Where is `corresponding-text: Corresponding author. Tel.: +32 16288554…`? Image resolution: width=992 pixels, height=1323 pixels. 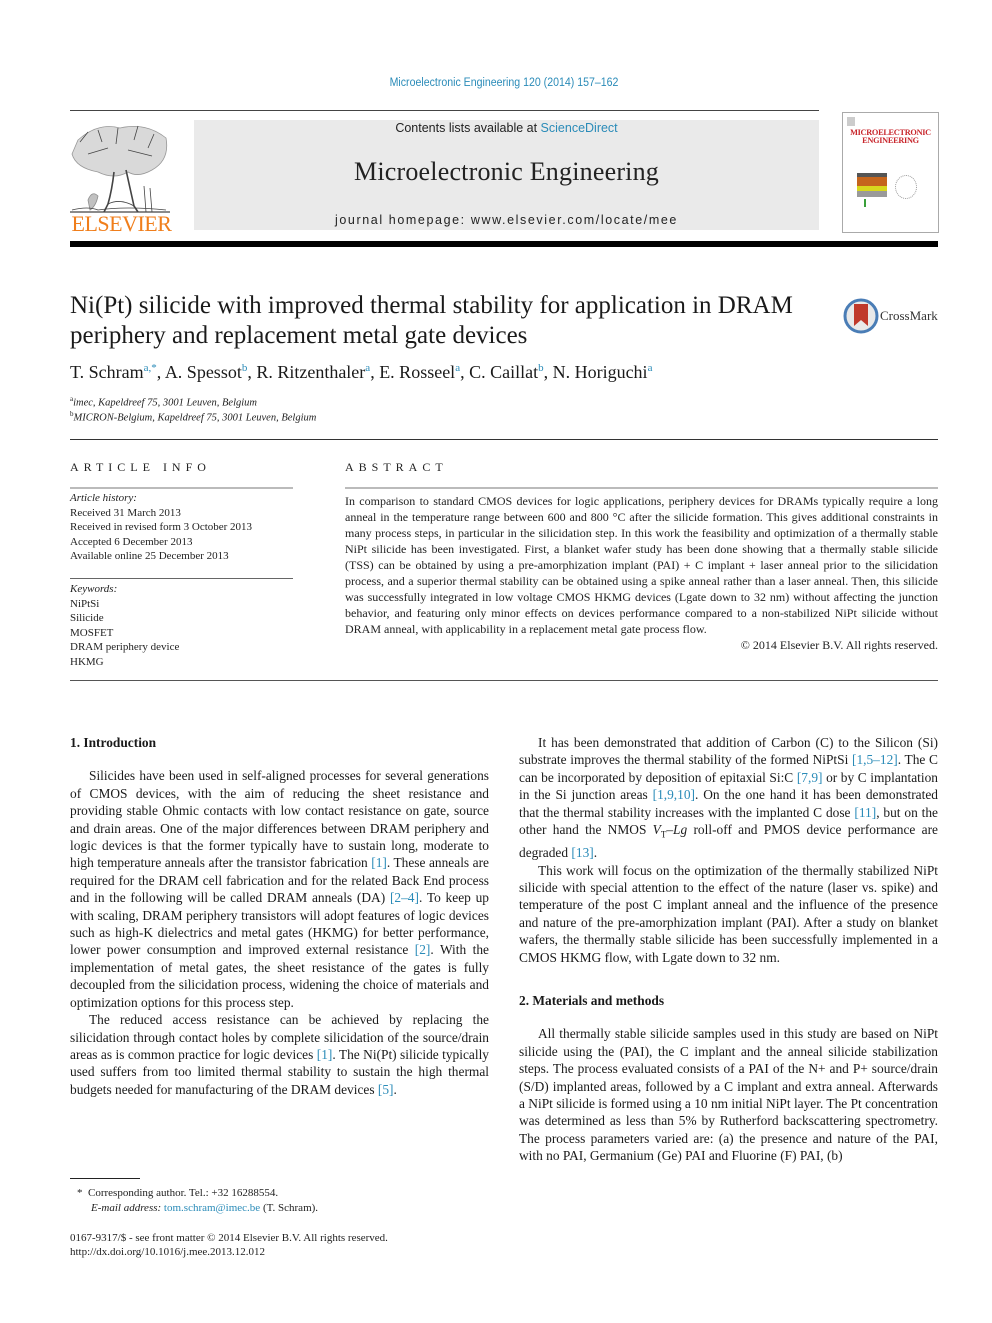
corresponding-text: Corresponding author. Tel.: +32 16288554… is located at coordinates (183, 1193).